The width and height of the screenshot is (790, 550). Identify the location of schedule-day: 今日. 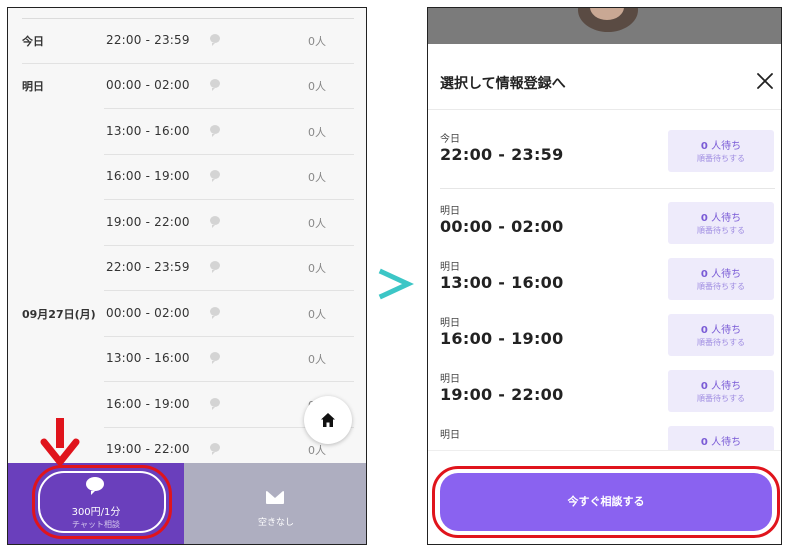
(33, 41).